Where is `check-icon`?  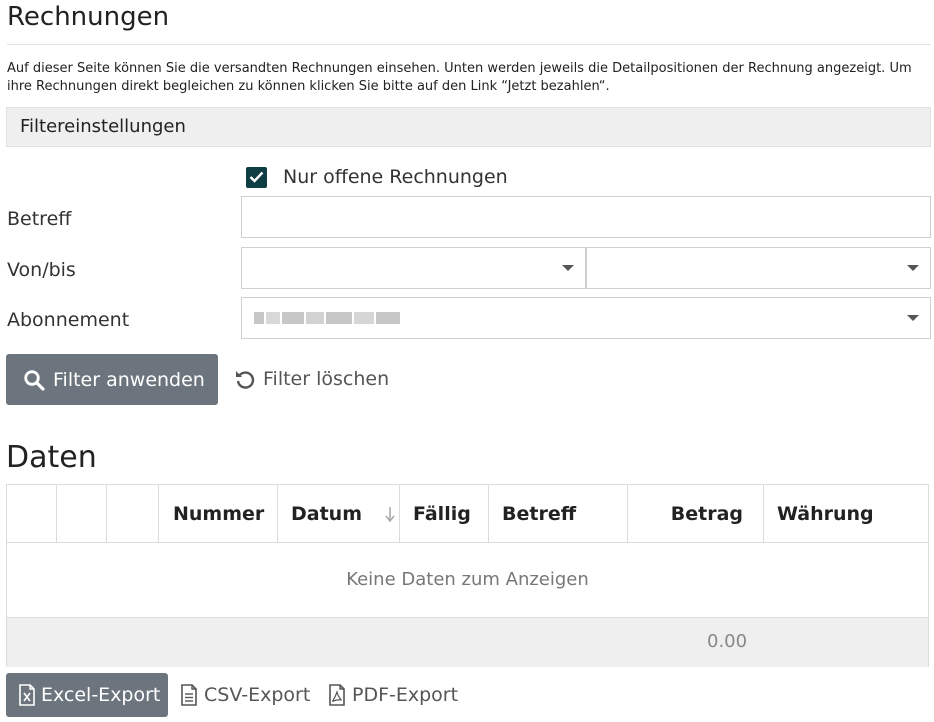
check-icon is located at coordinates (256, 177).